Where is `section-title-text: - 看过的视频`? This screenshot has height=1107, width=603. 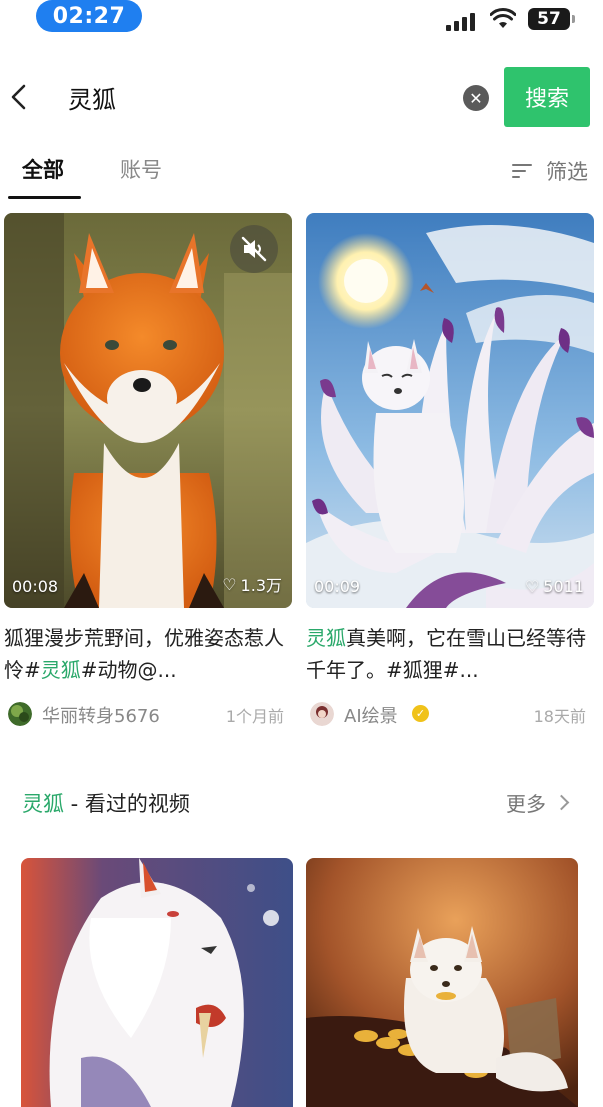
section-title-text: - 看过的视频 is located at coordinates (127, 804).